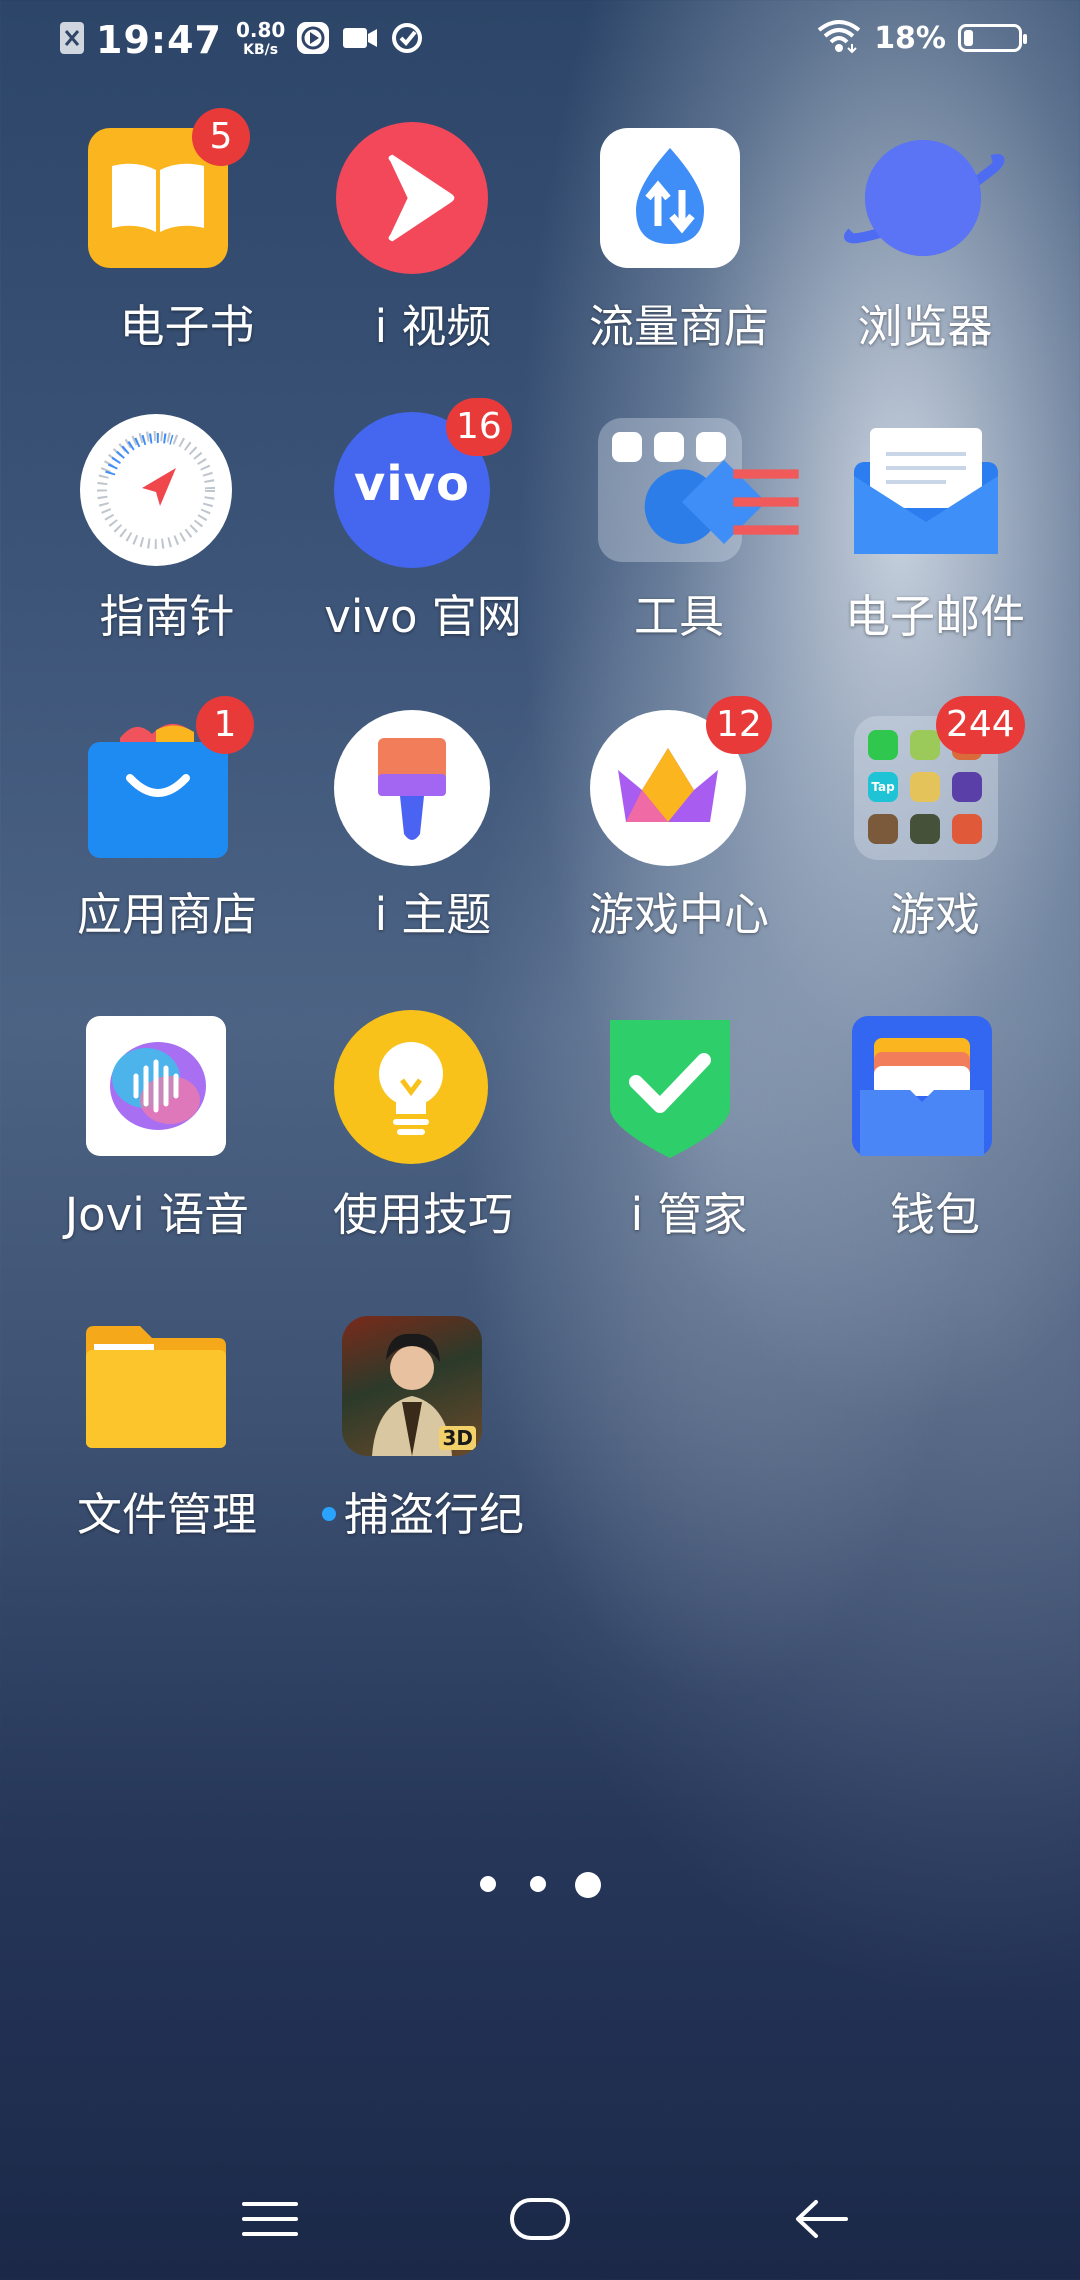  I want to click on app-label: 游戏中心, so click(678, 914).